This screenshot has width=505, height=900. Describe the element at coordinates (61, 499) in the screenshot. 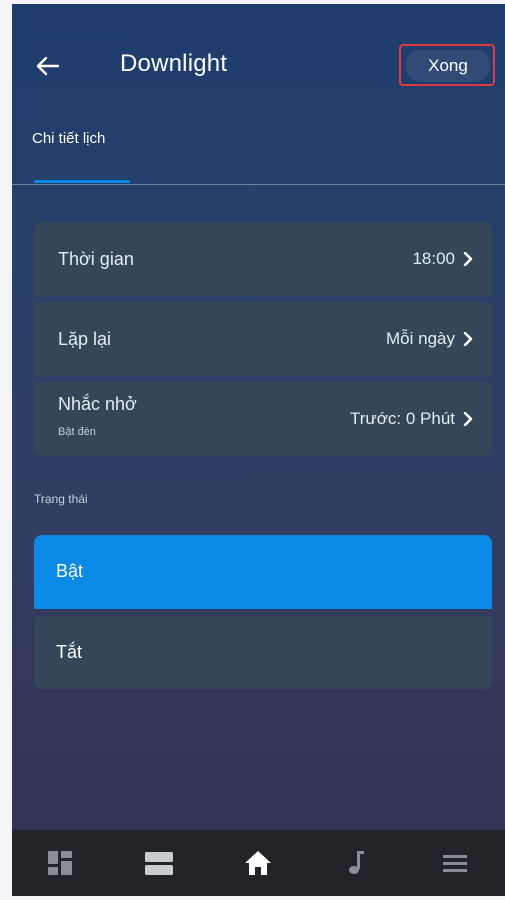

I see `status-section-label: Trạng thái` at that location.